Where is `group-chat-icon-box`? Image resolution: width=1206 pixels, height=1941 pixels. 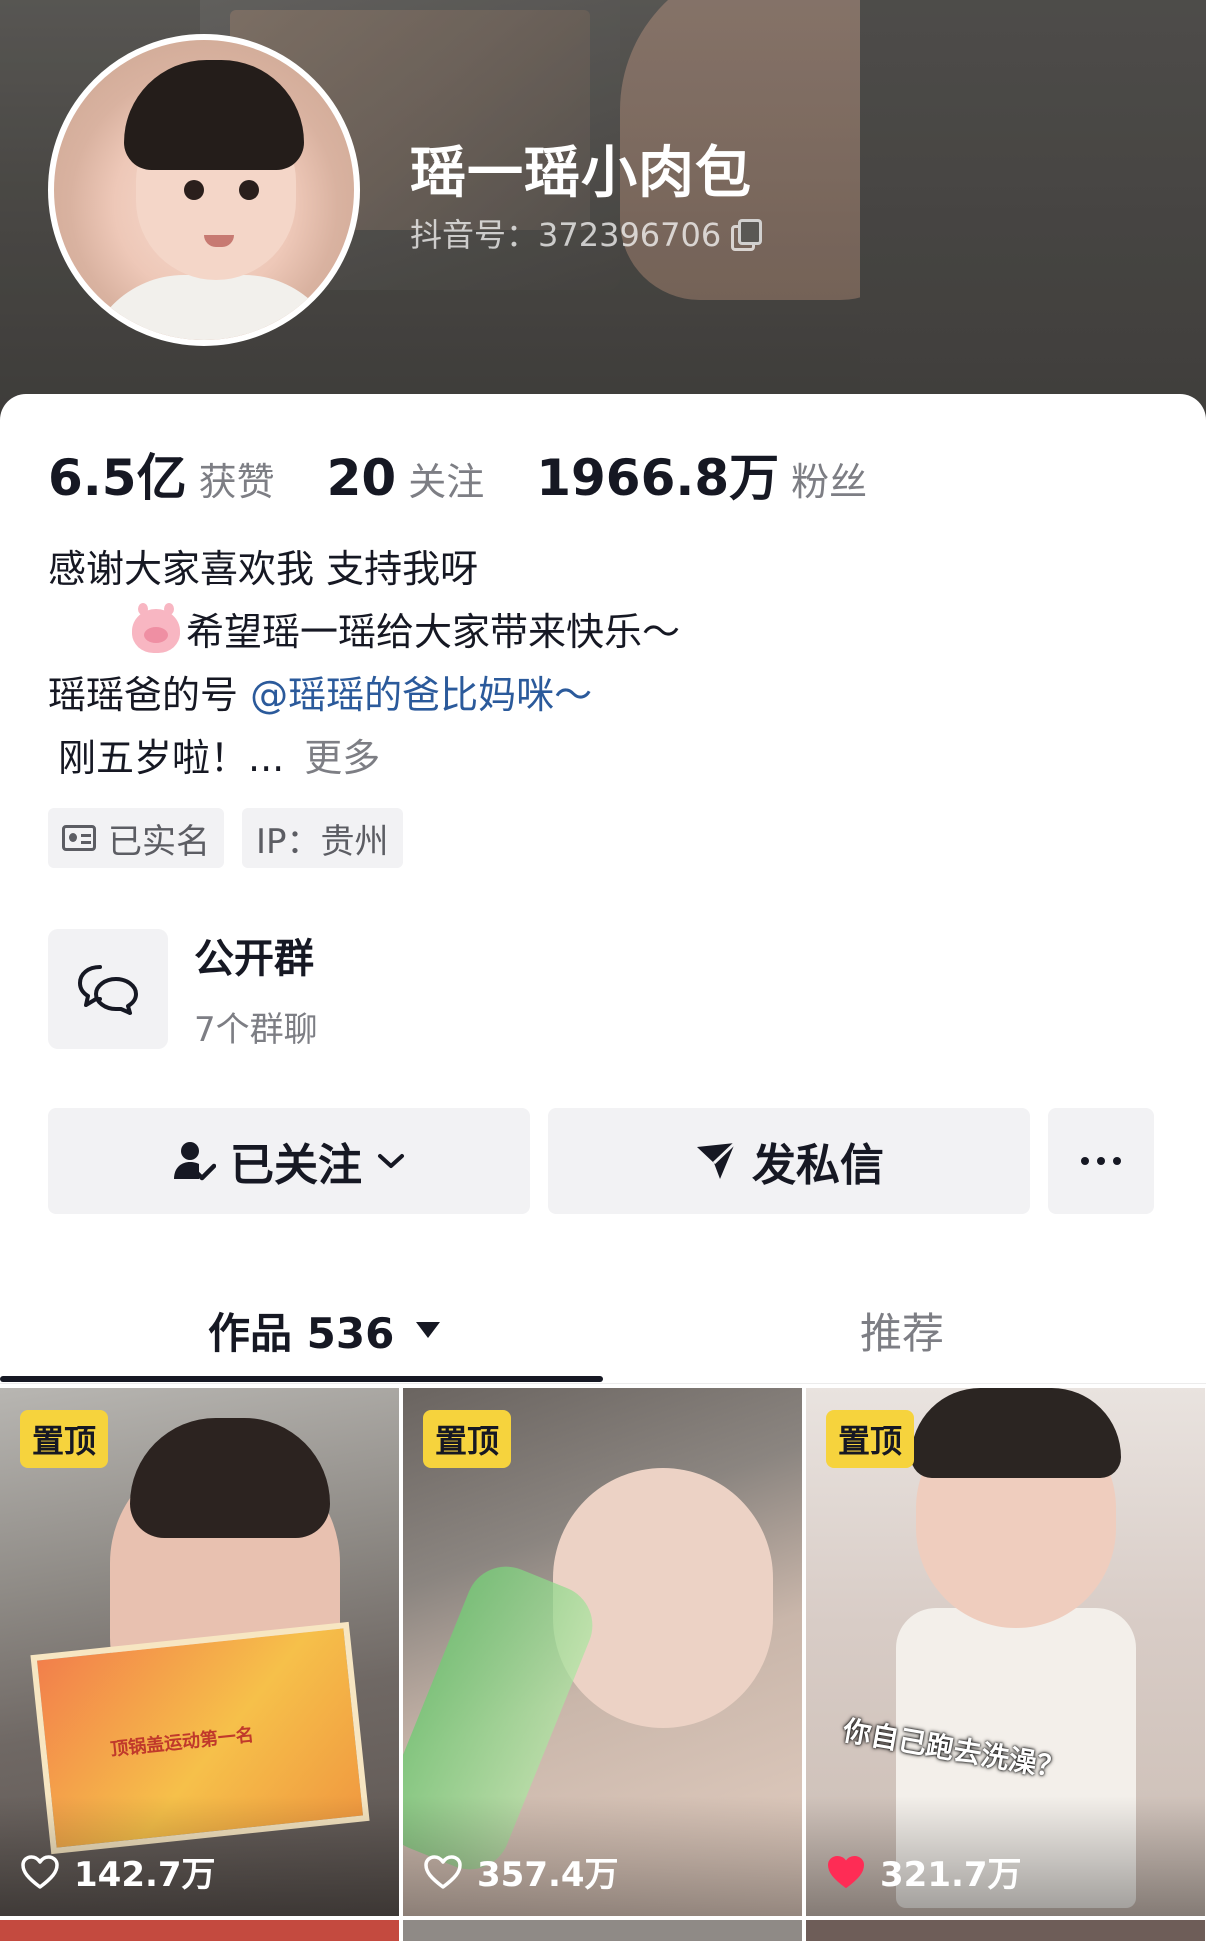 group-chat-icon-box is located at coordinates (108, 988).